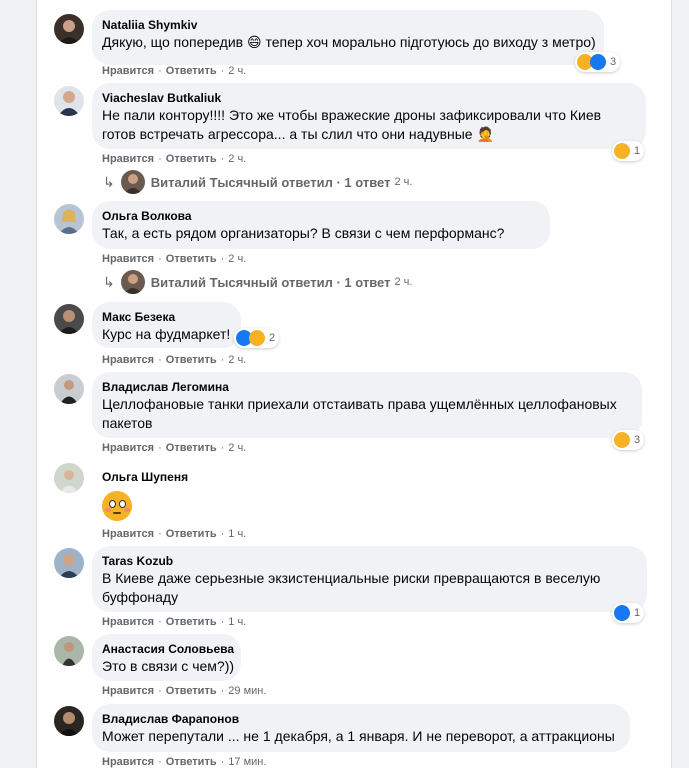  I want to click on comment-author: Viacheslav Butkaliuk, so click(368, 98).